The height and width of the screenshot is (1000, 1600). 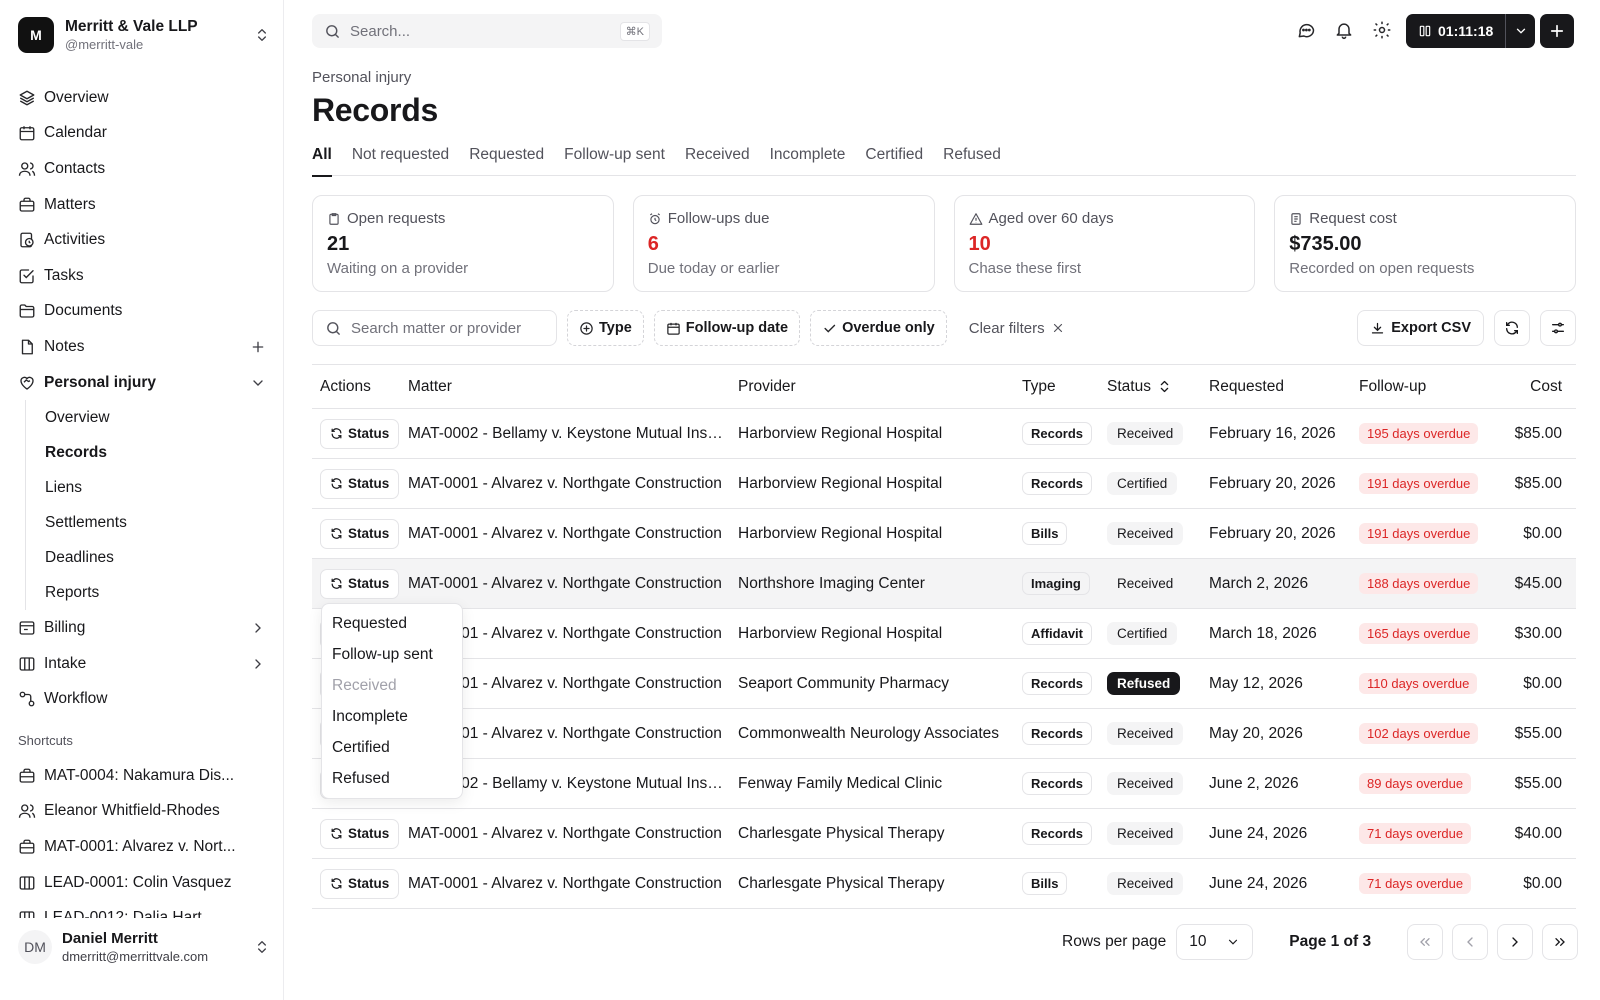 I want to click on col-requested: Requested, so click(x=1246, y=386).